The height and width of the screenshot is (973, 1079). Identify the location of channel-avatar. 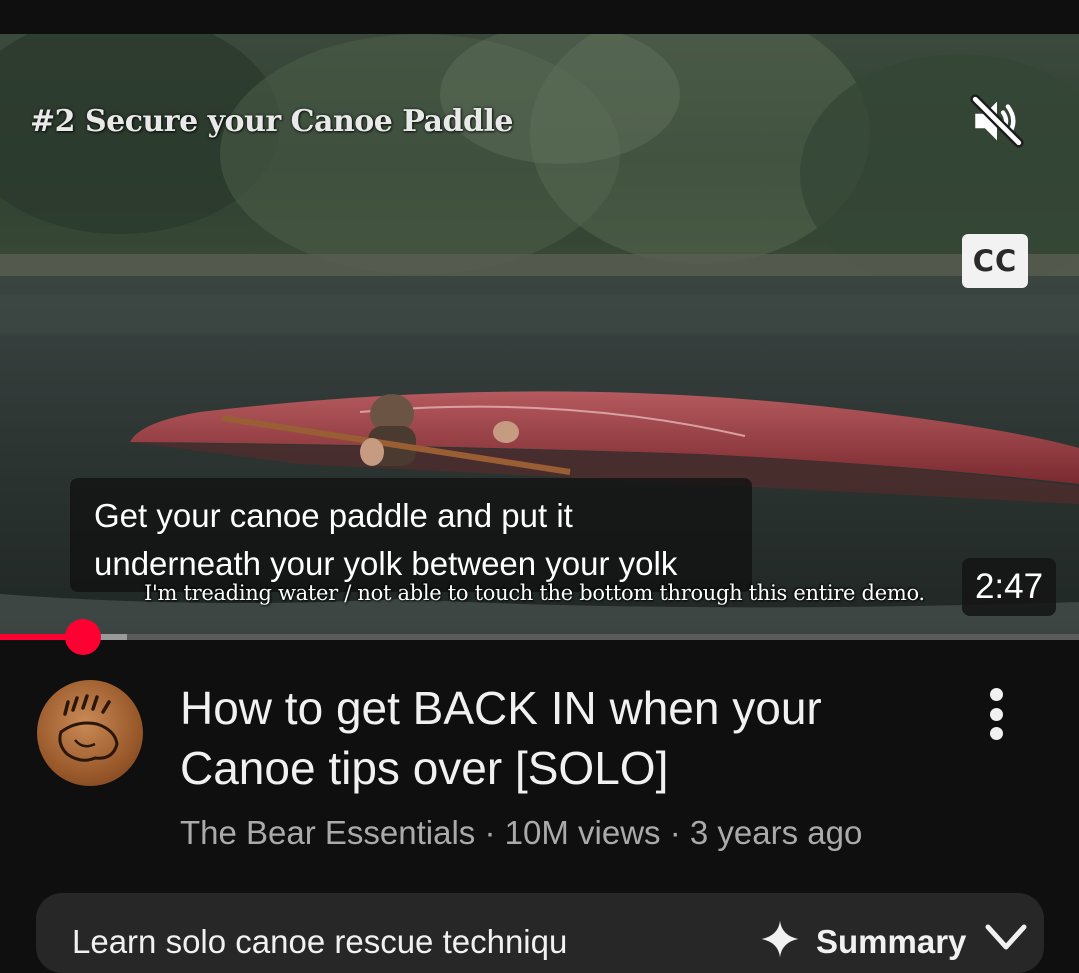
(90, 733).